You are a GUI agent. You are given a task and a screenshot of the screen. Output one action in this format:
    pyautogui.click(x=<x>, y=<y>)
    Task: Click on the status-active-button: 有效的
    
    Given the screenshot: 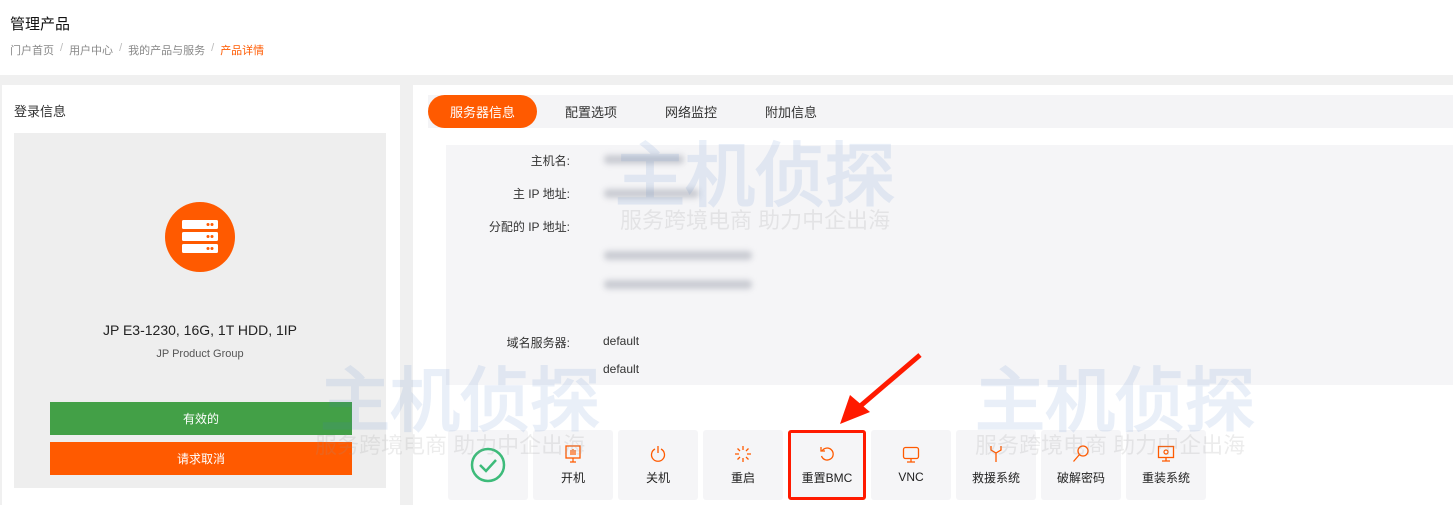 What is the action you would take?
    pyautogui.click(x=201, y=418)
    